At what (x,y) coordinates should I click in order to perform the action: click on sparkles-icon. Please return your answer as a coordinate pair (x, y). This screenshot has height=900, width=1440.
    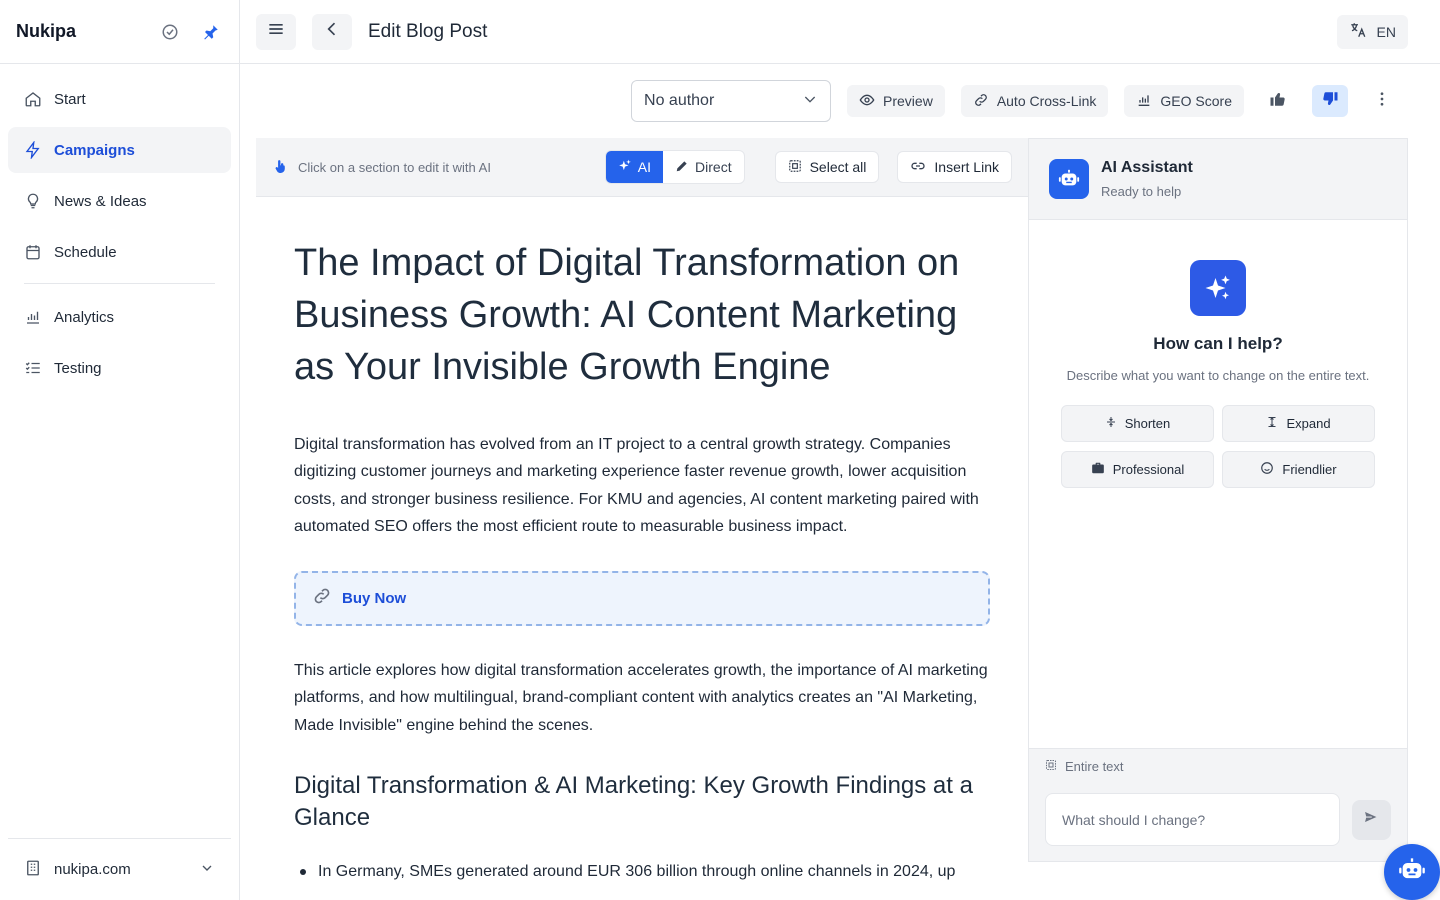
    Looking at the image, I should click on (1218, 288).